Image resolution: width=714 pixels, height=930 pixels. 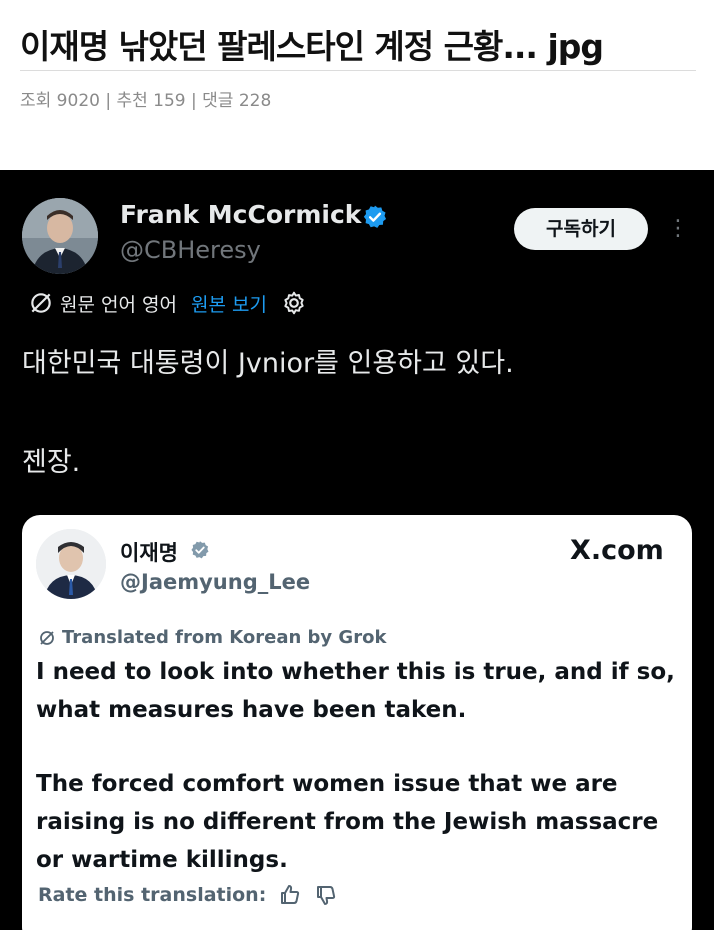 I want to click on tweet-text-line2: 젠장., so click(x=51, y=462).